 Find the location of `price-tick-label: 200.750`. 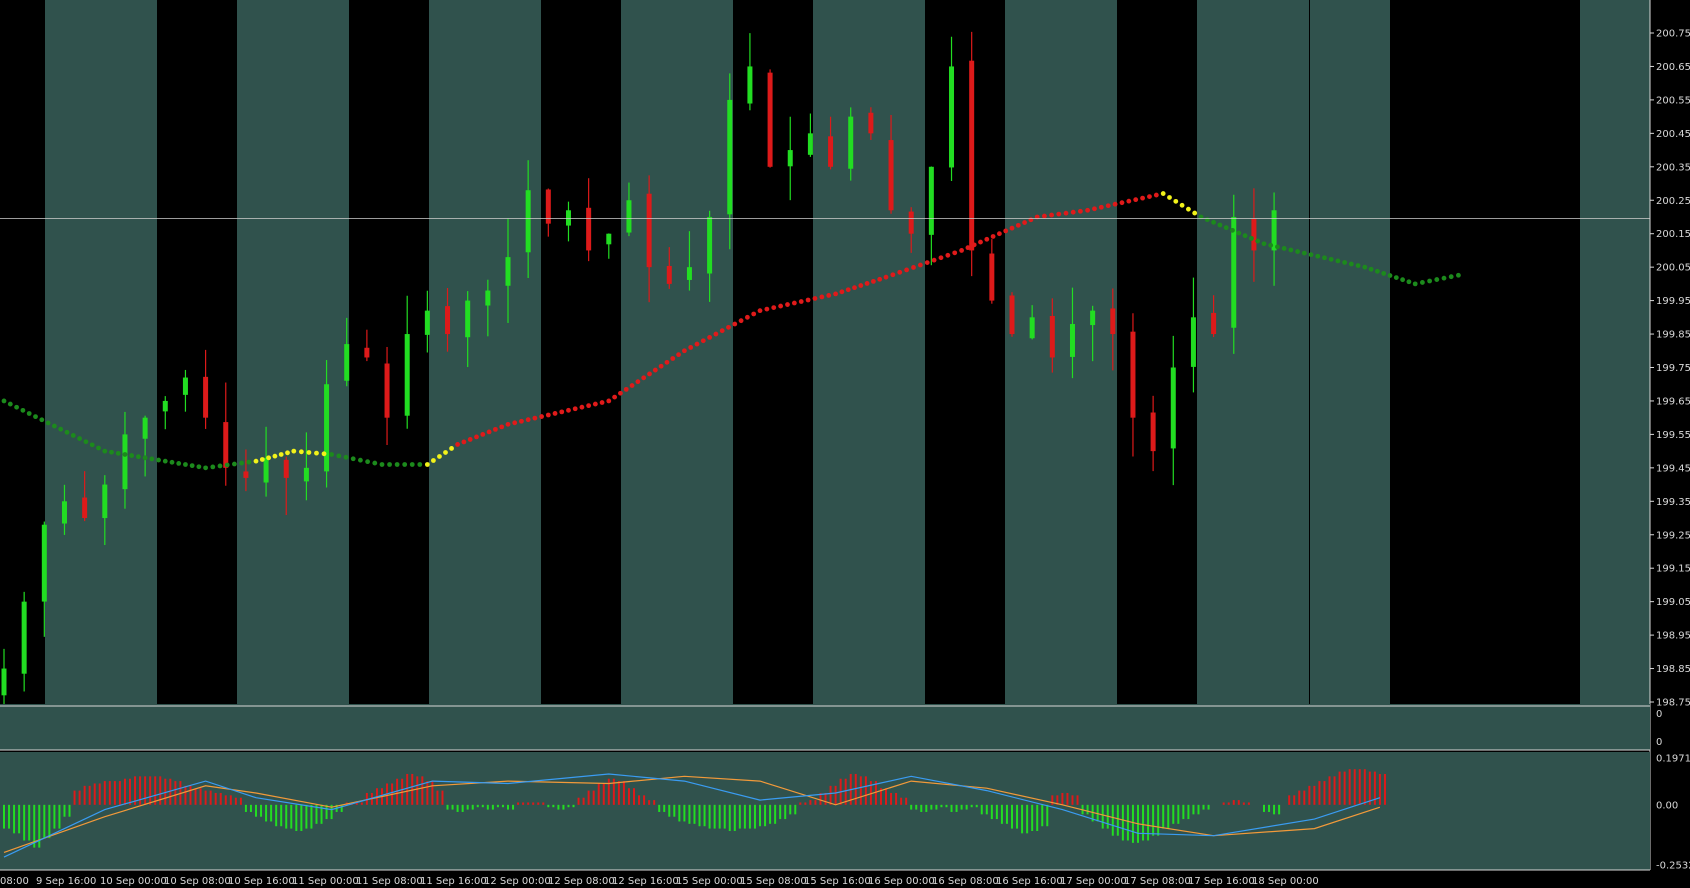

price-tick-label: 200.750 is located at coordinates (1673, 34).